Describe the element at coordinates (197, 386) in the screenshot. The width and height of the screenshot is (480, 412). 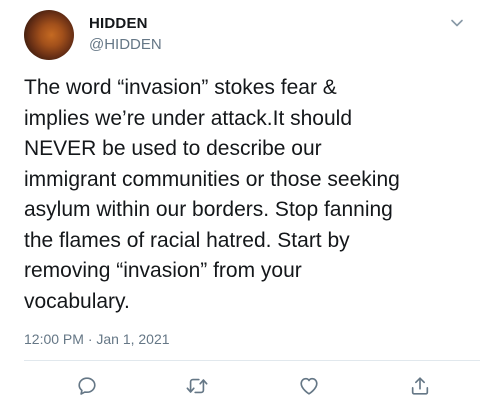
I see `retweet-icon` at that location.